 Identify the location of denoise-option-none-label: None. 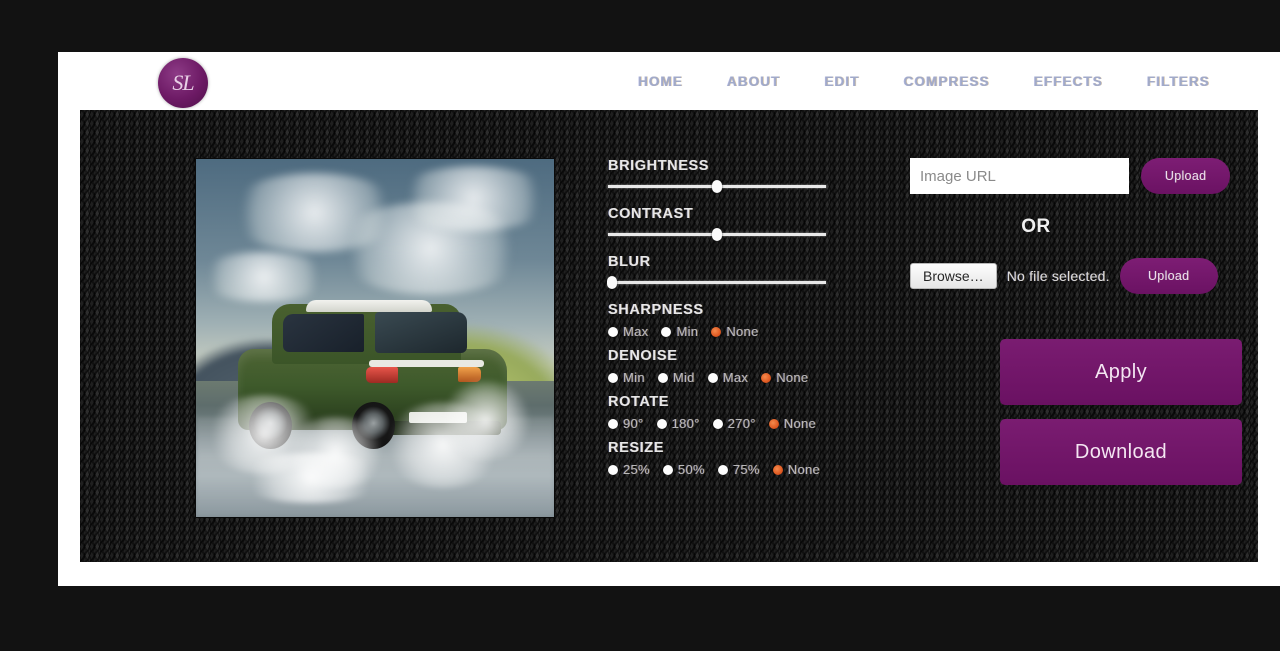
(792, 377).